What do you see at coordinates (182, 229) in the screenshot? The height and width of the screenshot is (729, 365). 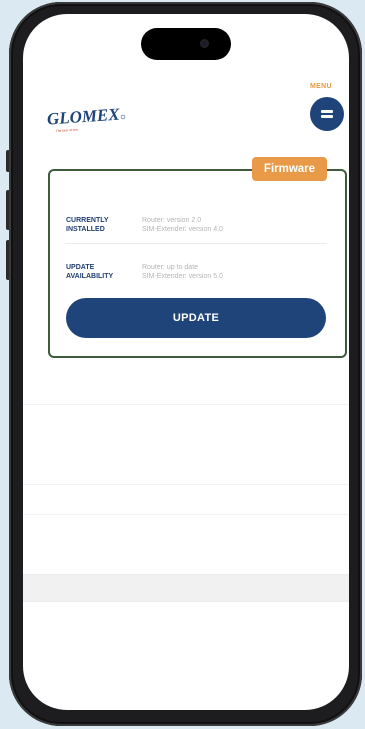 I see `currently-installed-sim-extender: SIM-Extender: version 4.0` at bounding box center [182, 229].